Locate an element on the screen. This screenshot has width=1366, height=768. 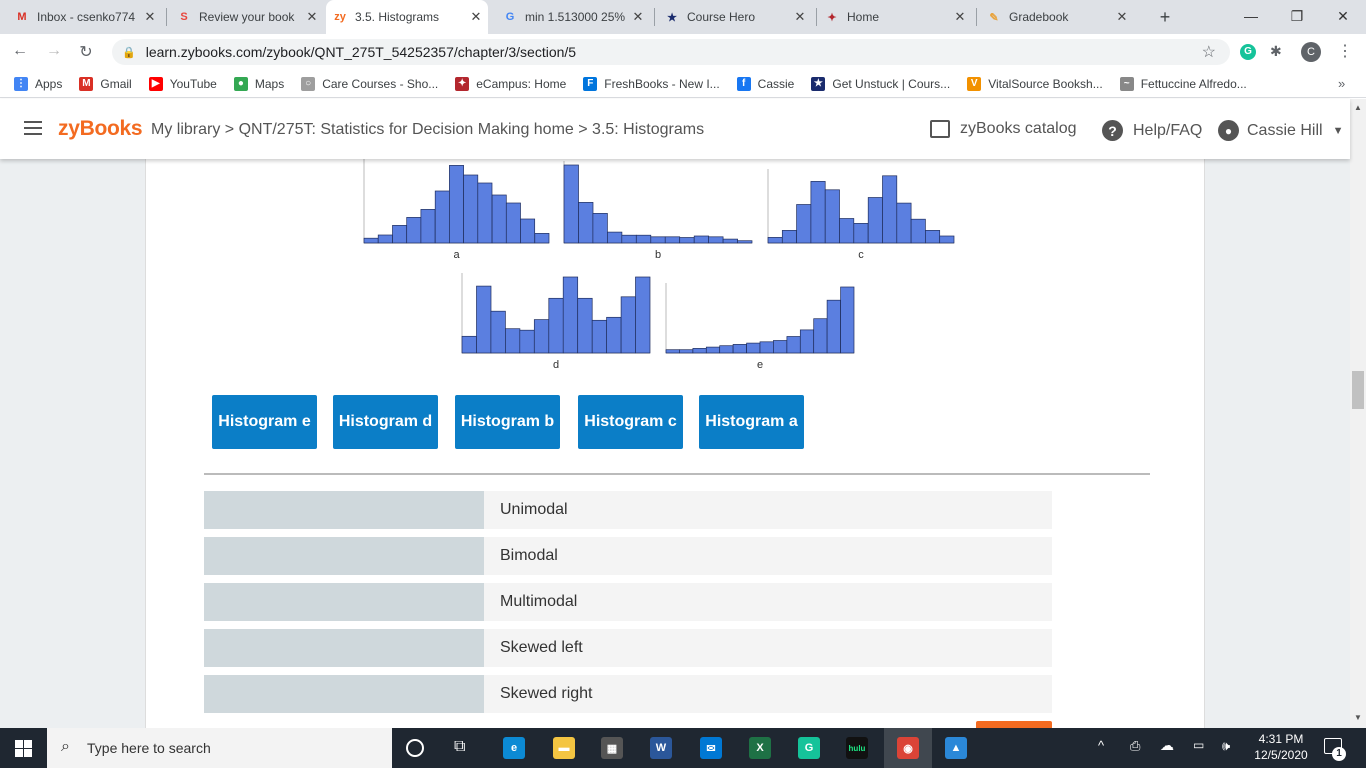
browser-tab: S Review your book ✕ is located at coordinates (247, 17).